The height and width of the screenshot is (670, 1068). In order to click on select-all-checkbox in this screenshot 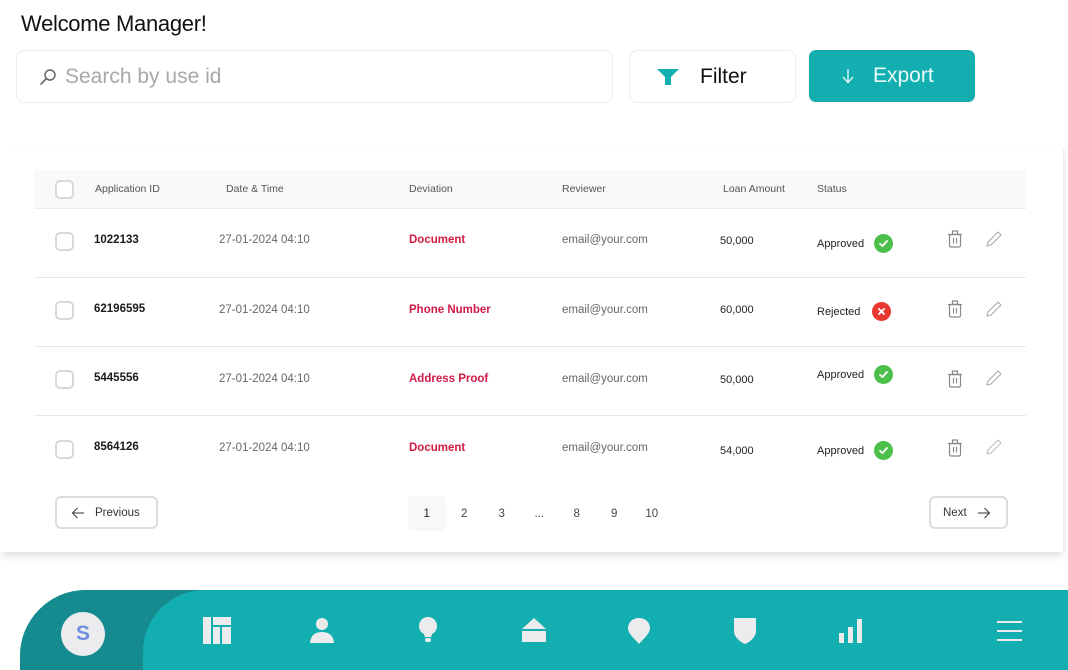, I will do `click(64, 189)`.